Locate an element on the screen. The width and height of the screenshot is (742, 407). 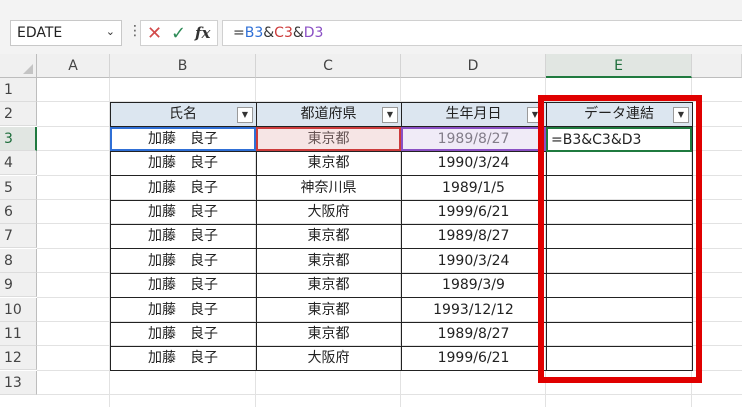
row-header: 8 is located at coordinates (18, 260).